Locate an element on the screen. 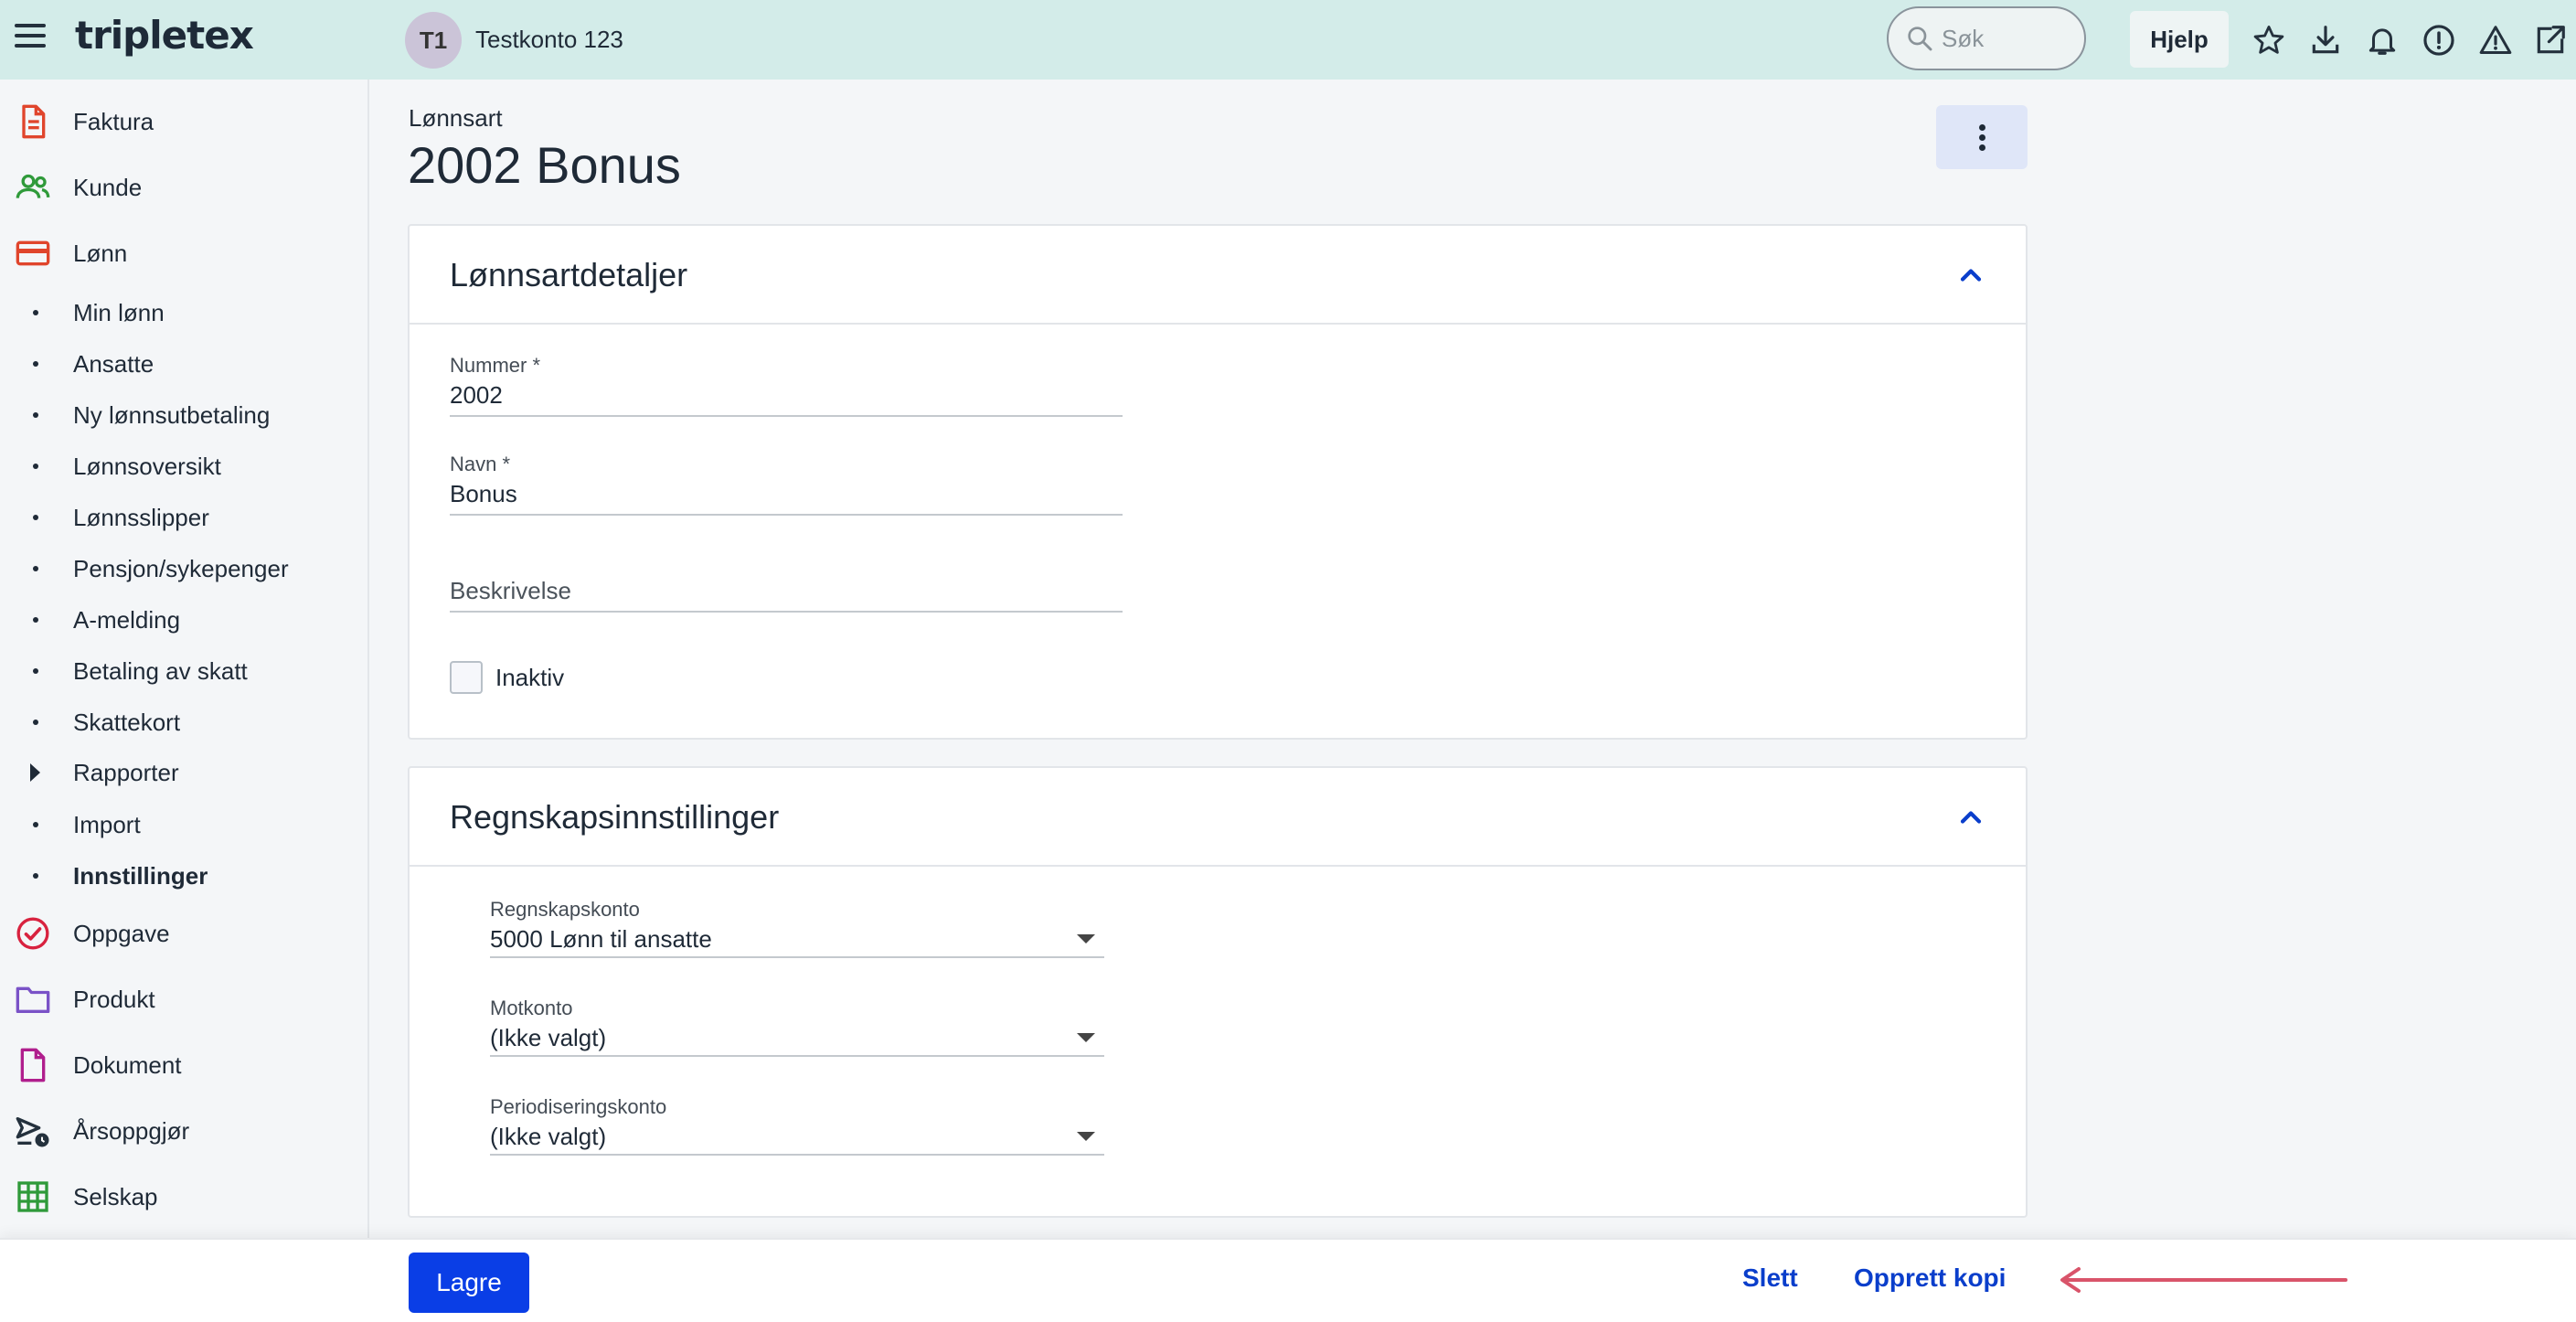 Image resolution: width=2576 pixels, height=1322 pixels. sidebar-subitem-pensjon: Pensjon/sykepenger is located at coordinates (184, 569).